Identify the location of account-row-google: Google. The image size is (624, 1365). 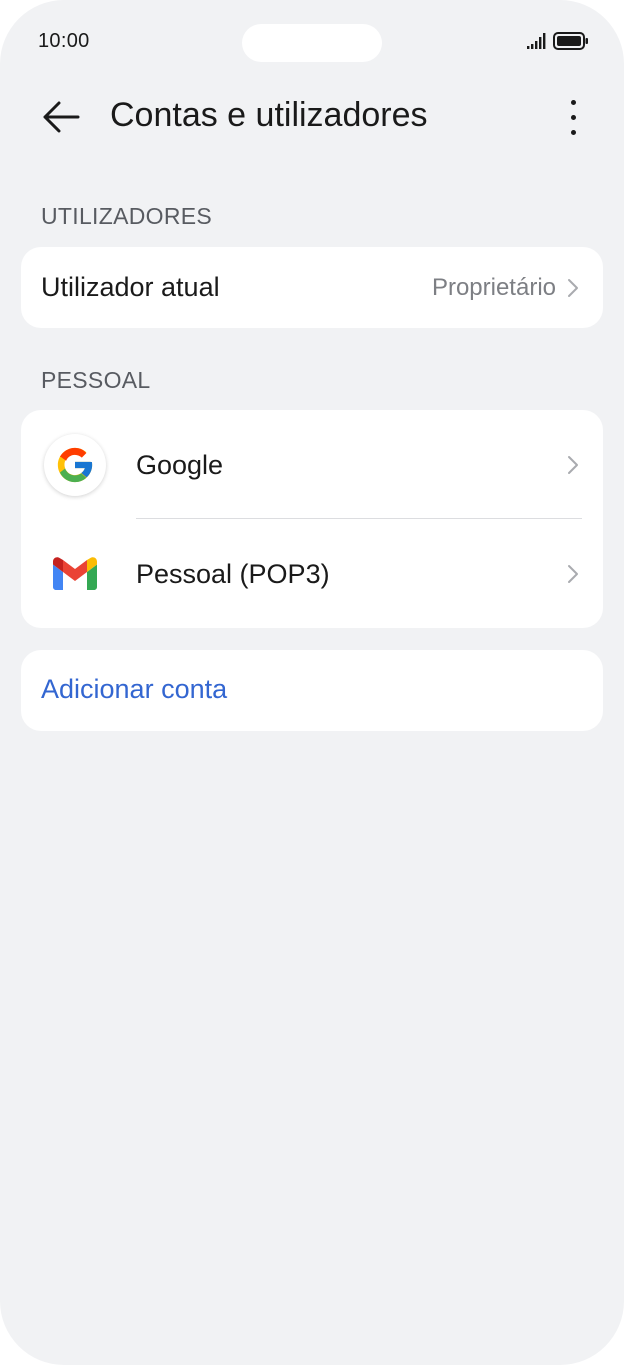
(312, 464).